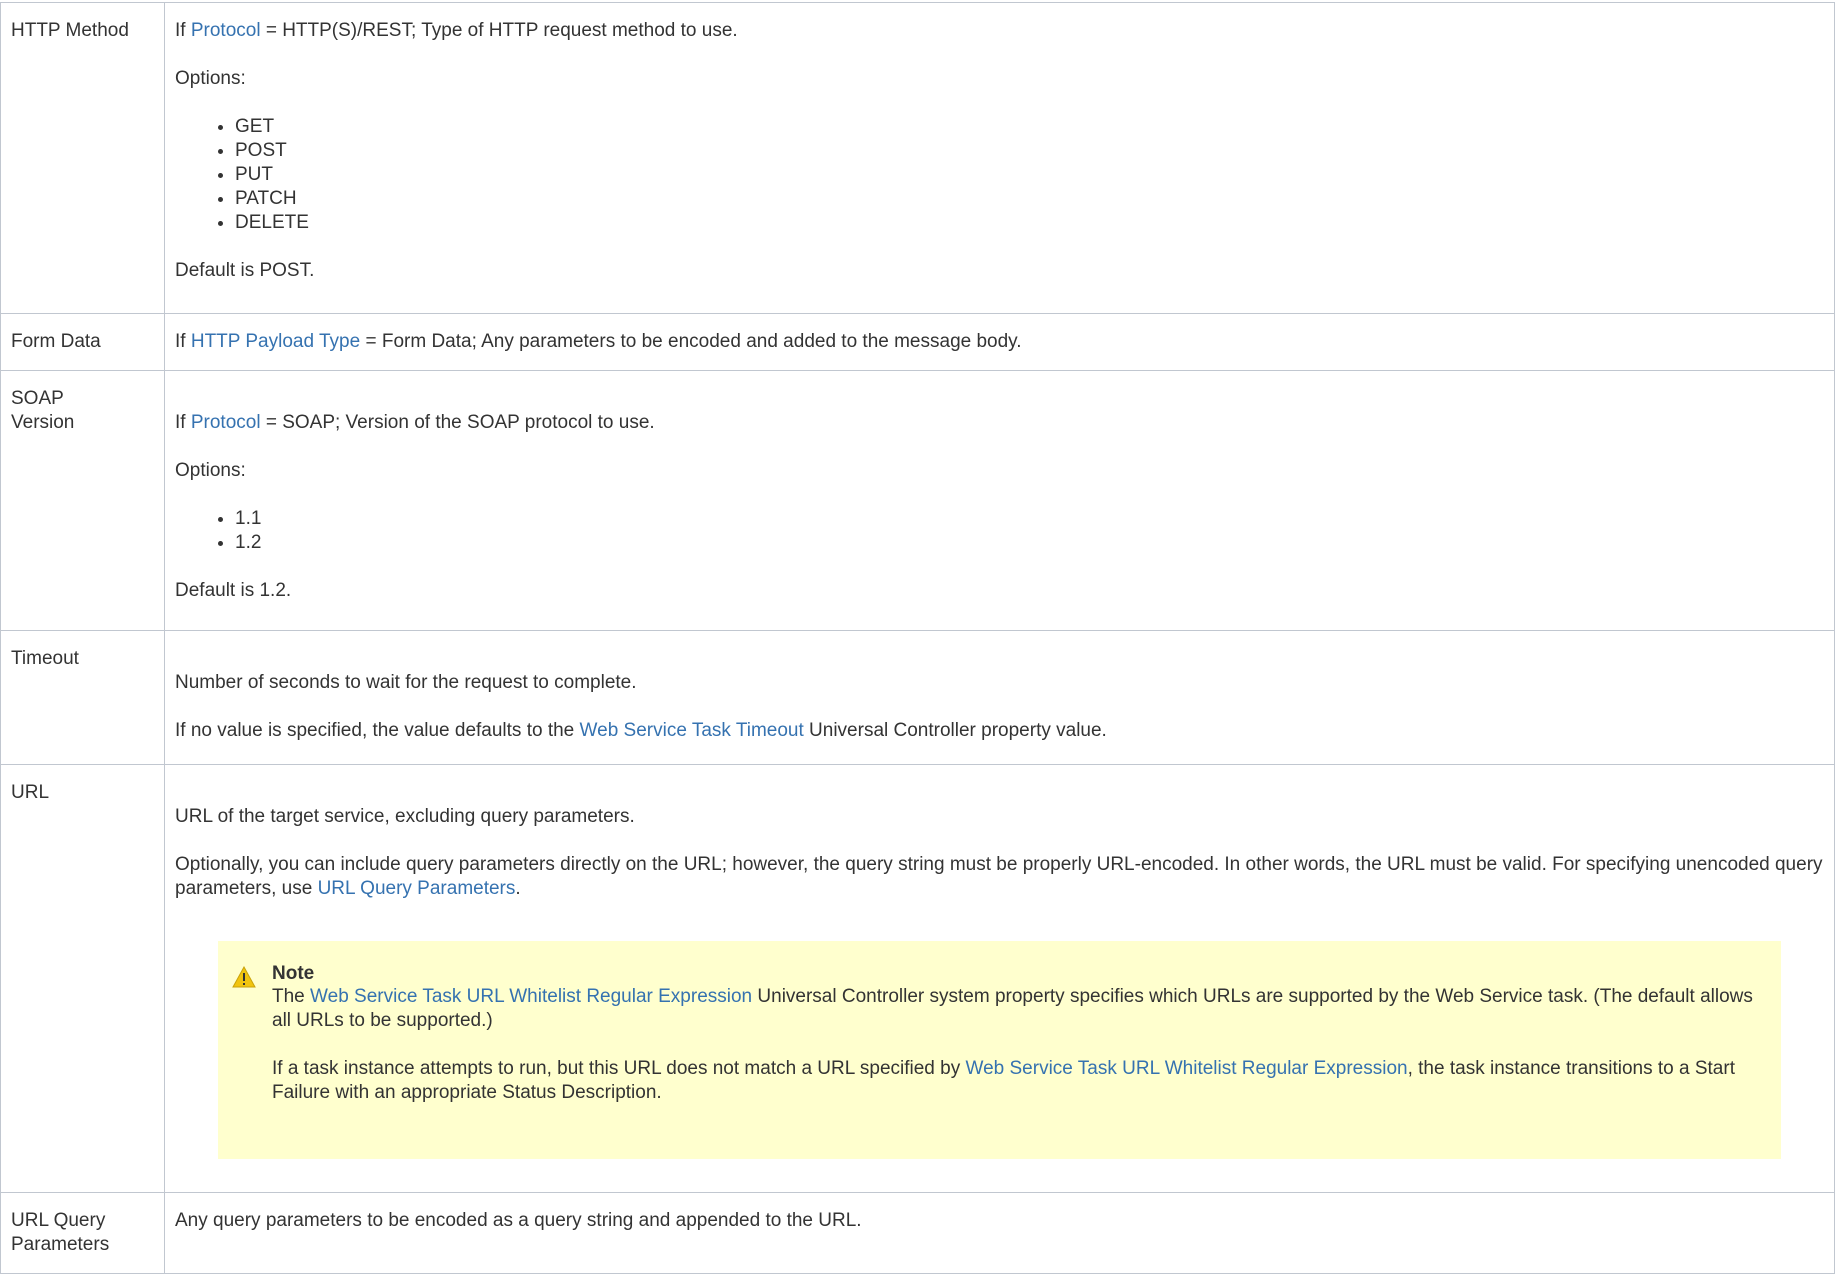 The image size is (1835, 1284). I want to click on note-title: Note, so click(293, 973).